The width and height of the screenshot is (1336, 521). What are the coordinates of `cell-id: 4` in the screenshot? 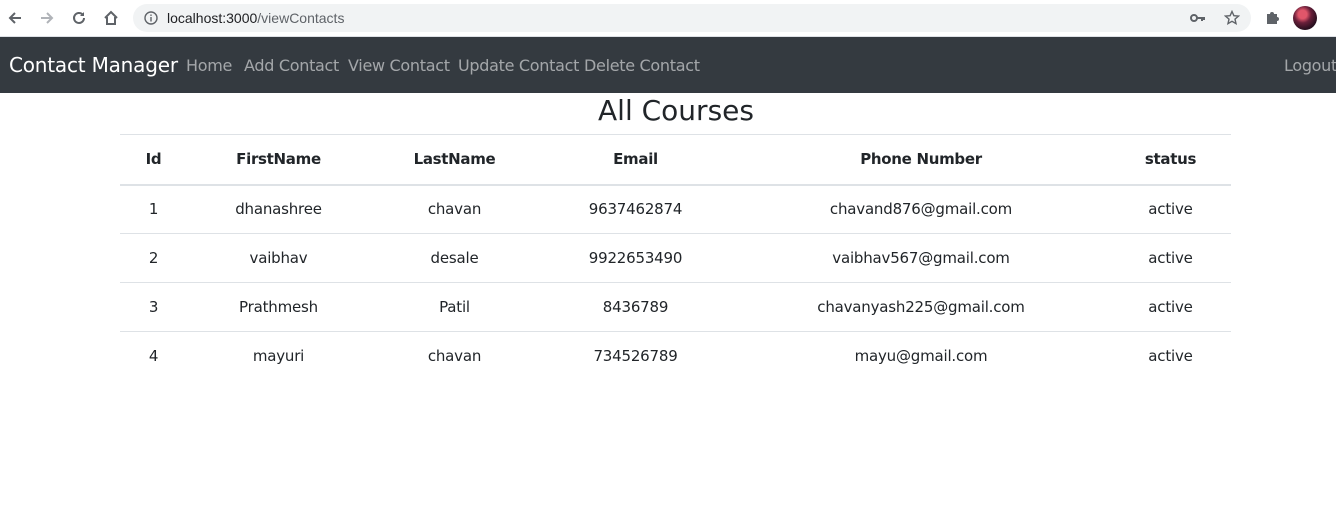 It's located at (153, 356).